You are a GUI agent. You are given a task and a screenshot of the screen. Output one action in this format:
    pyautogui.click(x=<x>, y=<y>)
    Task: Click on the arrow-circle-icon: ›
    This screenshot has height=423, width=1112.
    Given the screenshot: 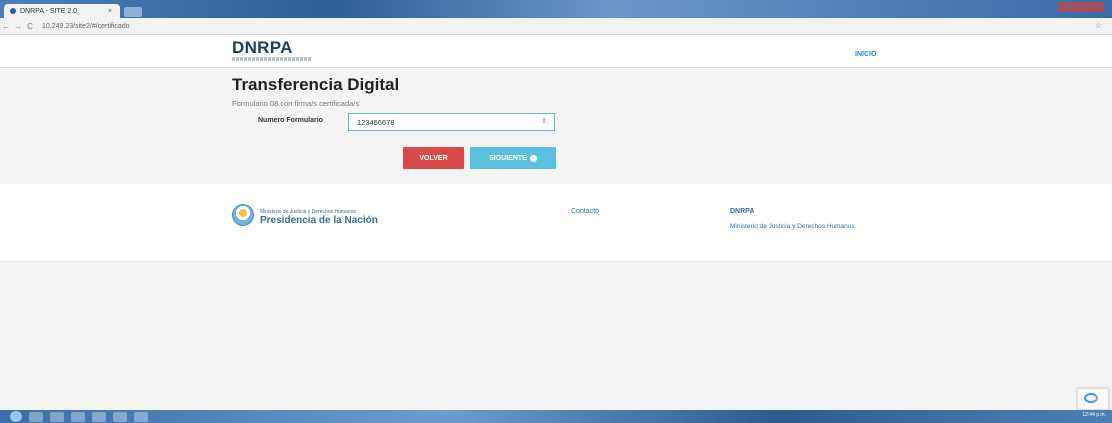 What is the action you would take?
    pyautogui.click(x=533, y=158)
    